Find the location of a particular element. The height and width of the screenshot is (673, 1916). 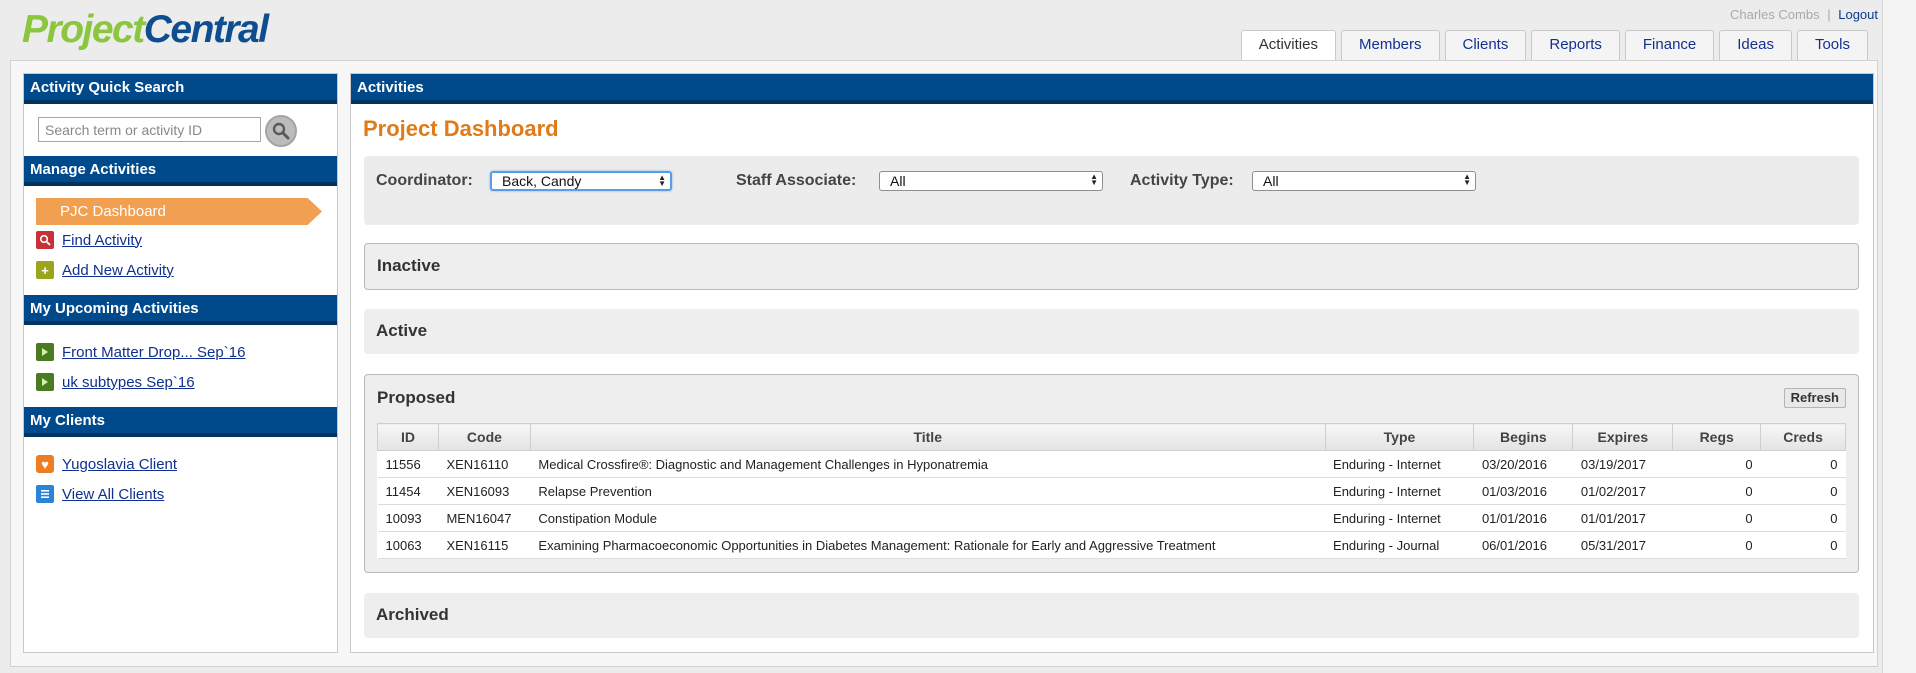

logo-central: Central is located at coordinates (206, 29).